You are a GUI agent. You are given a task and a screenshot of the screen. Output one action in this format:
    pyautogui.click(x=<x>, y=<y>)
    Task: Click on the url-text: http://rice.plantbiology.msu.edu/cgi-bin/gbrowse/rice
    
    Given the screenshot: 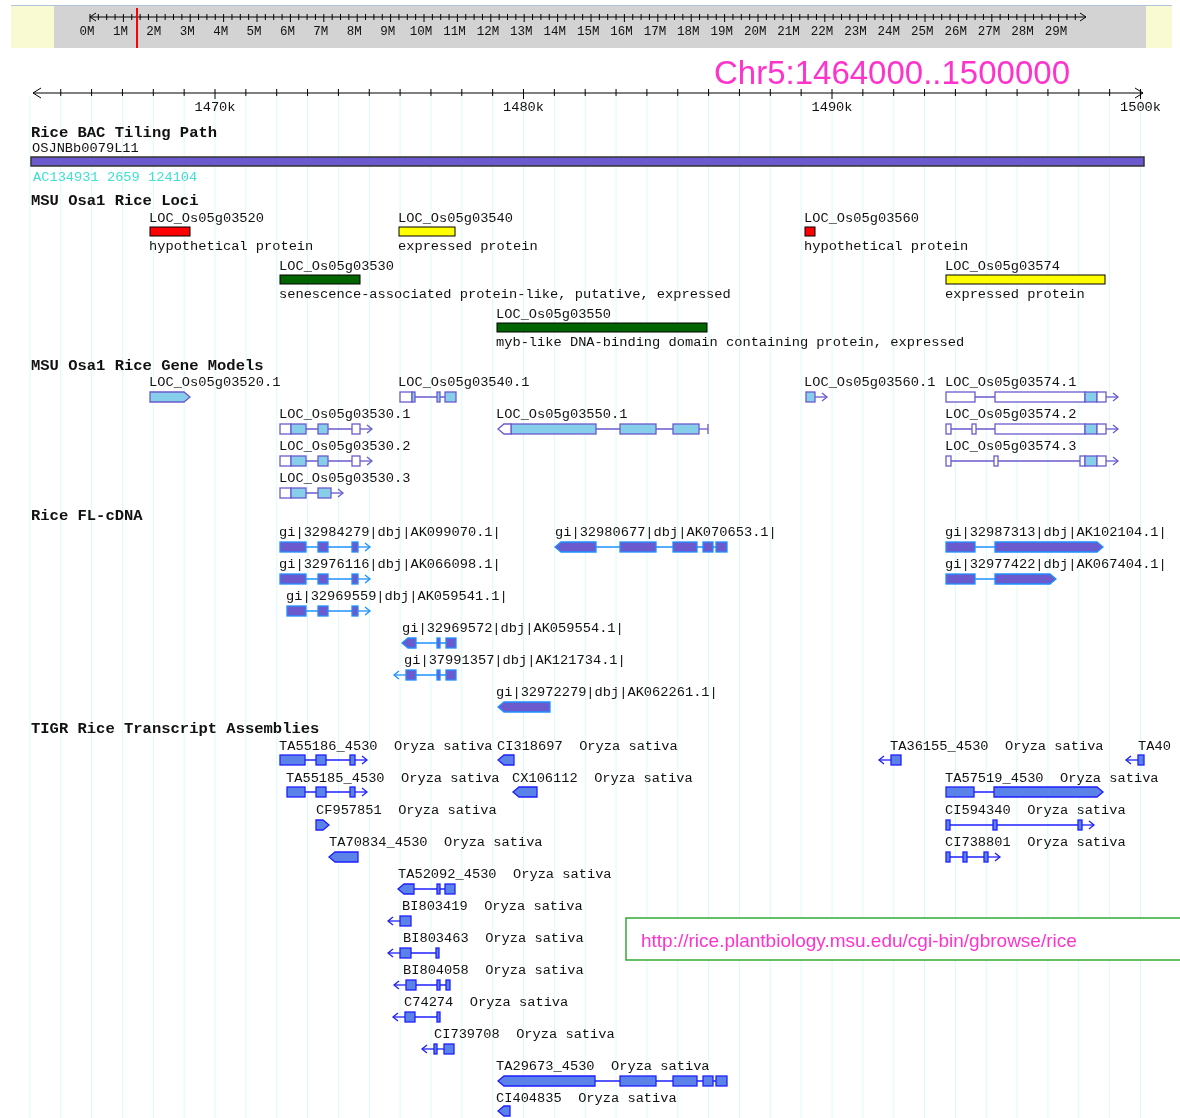 What is the action you would take?
    pyautogui.click(x=859, y=940)
    